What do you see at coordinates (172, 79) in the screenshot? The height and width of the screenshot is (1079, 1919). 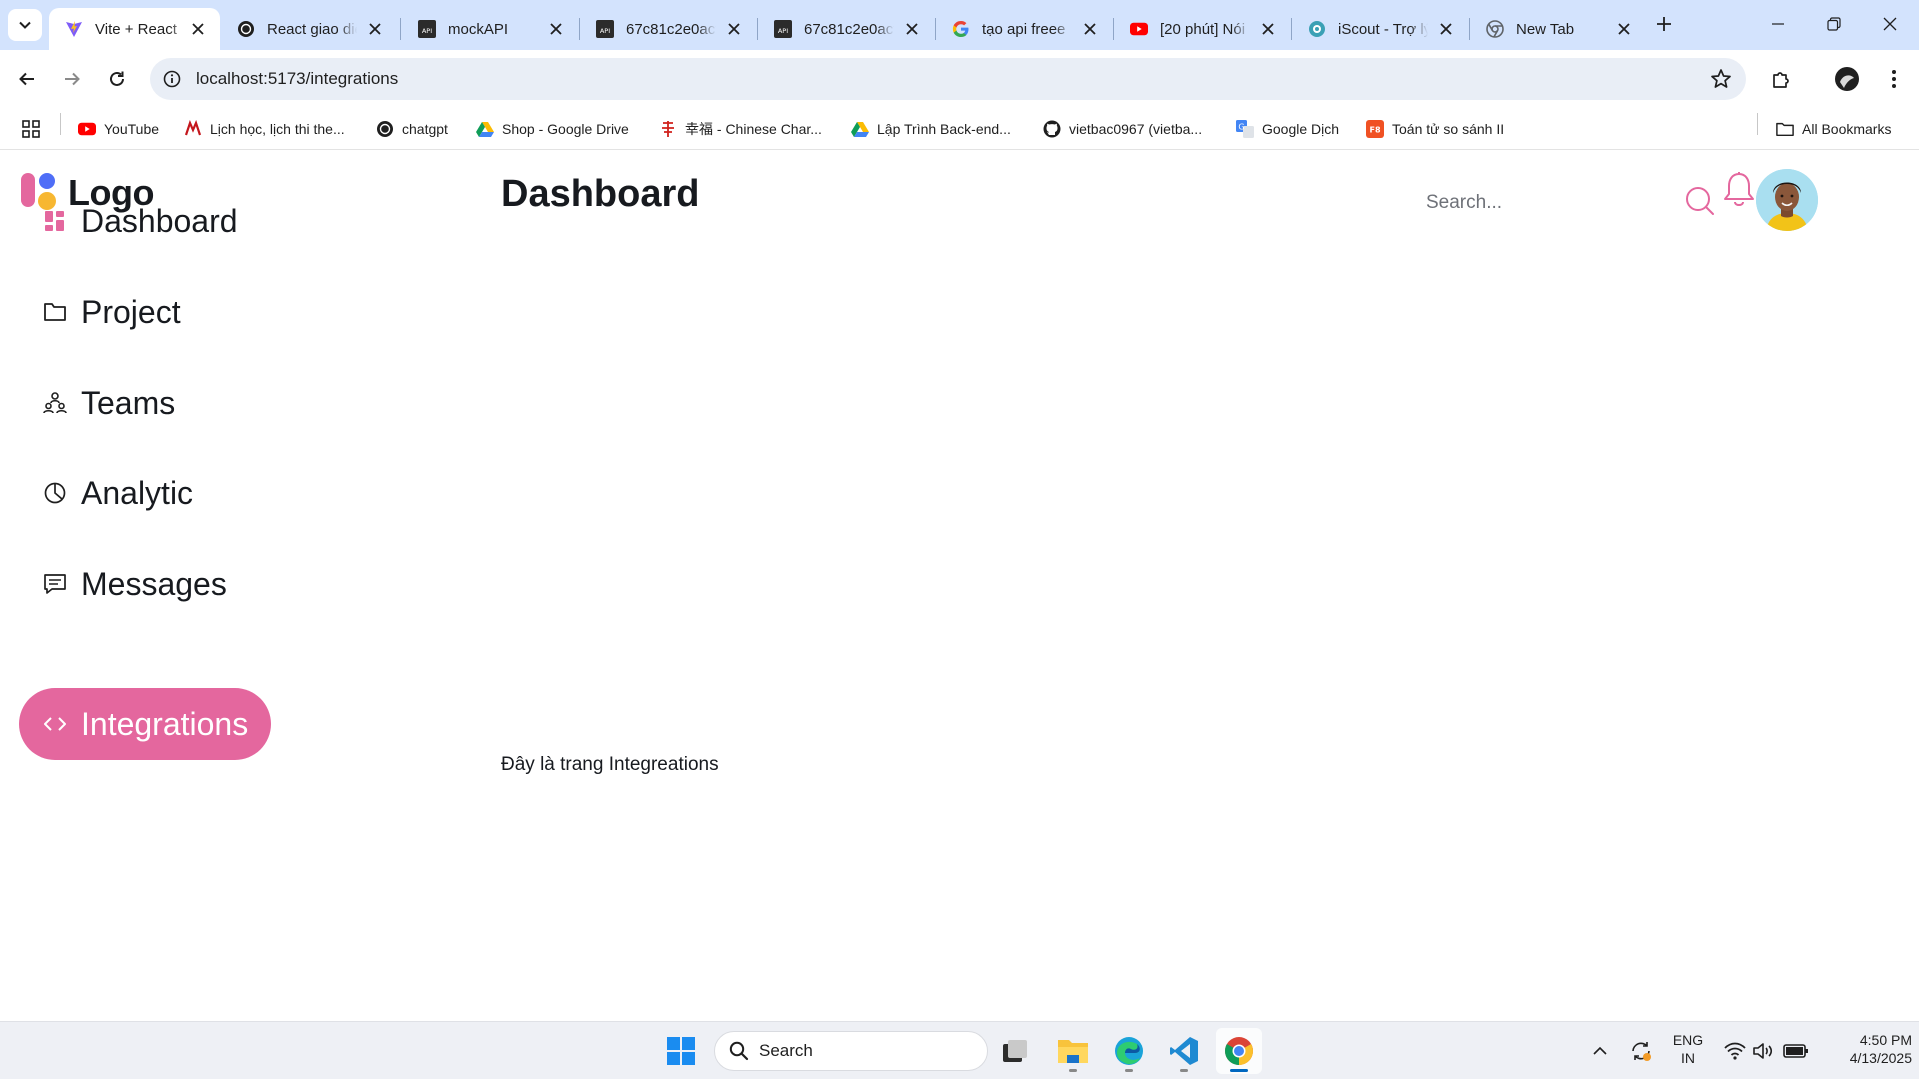 I see `site-info-icon` at bounding box center [172, 79].